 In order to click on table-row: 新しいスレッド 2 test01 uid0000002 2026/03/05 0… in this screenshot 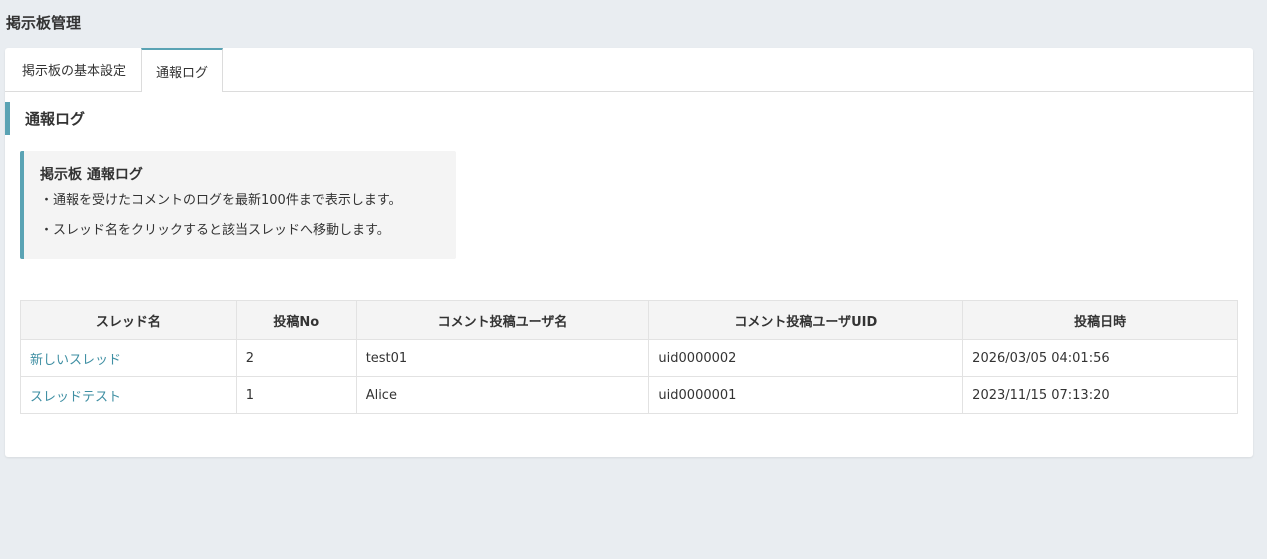, I will do `click(629, 358)`.